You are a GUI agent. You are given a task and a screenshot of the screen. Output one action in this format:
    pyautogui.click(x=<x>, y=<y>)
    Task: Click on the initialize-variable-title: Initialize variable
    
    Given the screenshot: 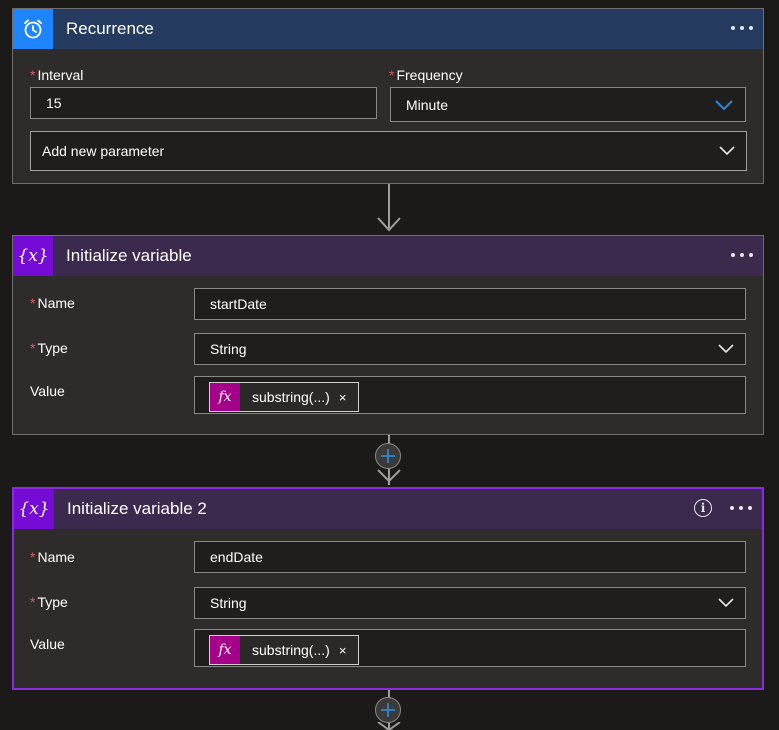 What is the action you would take?
    pyautogui.click(x=129, y=255)
    